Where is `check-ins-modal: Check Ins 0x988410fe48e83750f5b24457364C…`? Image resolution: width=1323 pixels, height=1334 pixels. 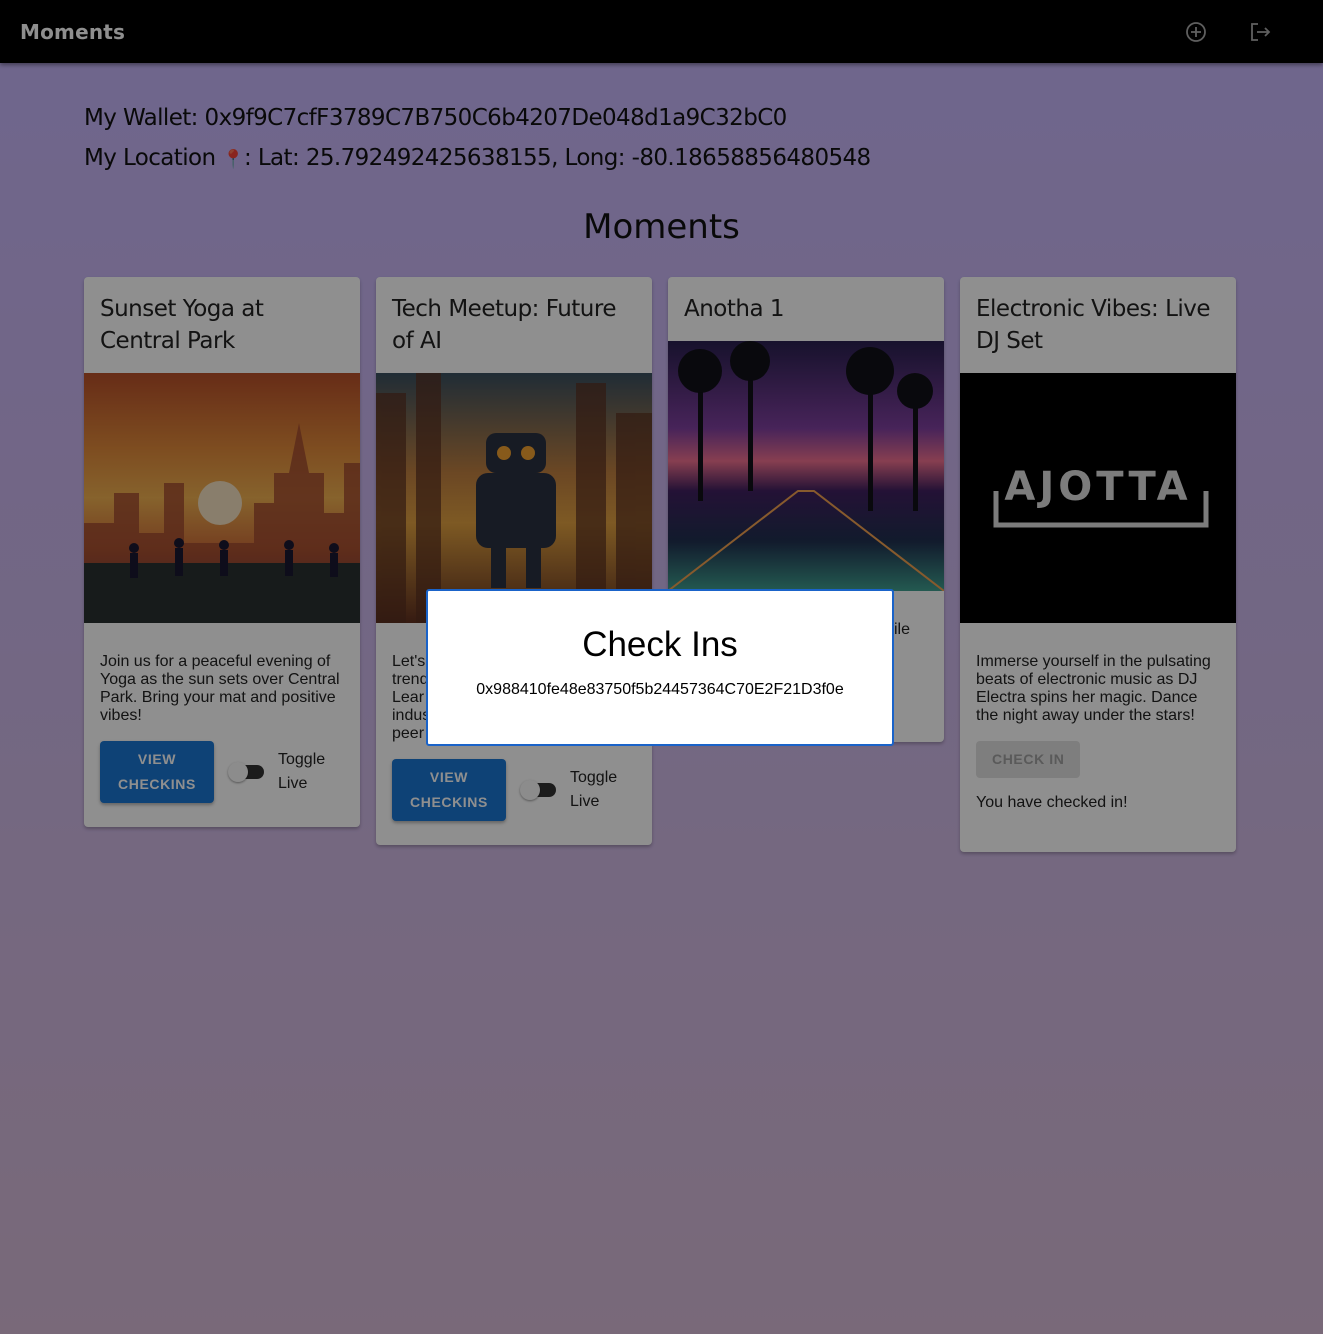 check-ins-modal: Check Ins 0x988410fe48e83750f5b24457364C… is located at coordinates (660, 667).